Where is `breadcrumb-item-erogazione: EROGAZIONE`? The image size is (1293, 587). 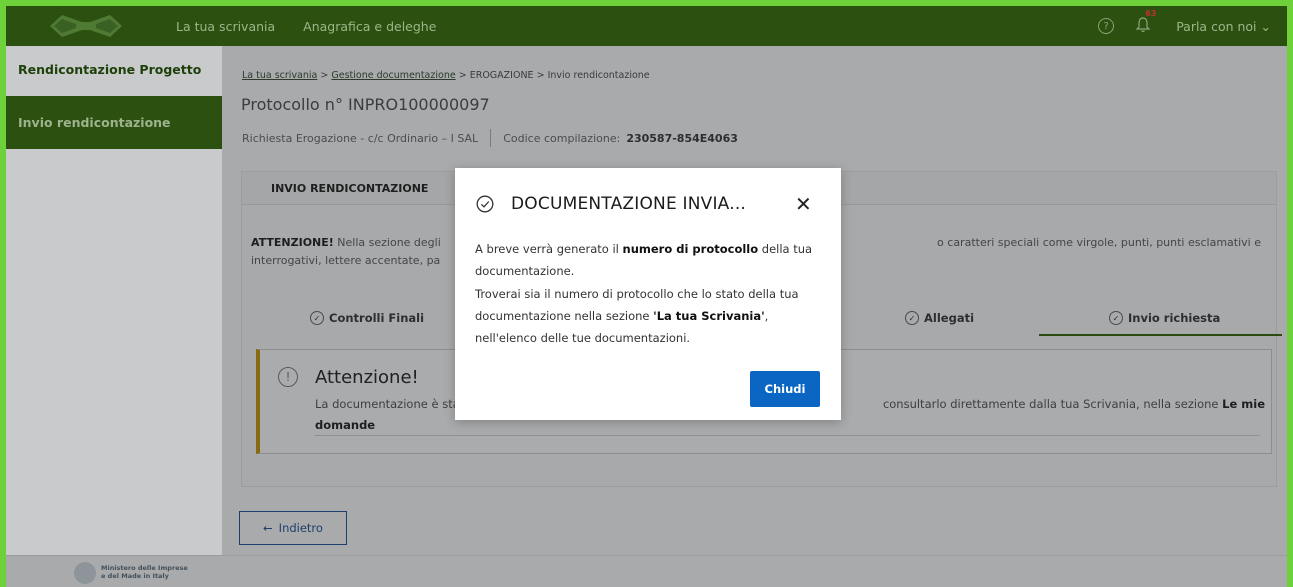 breadcrumb-item-erogazione: EROGAZIONE is located at coordinates (501, 75).